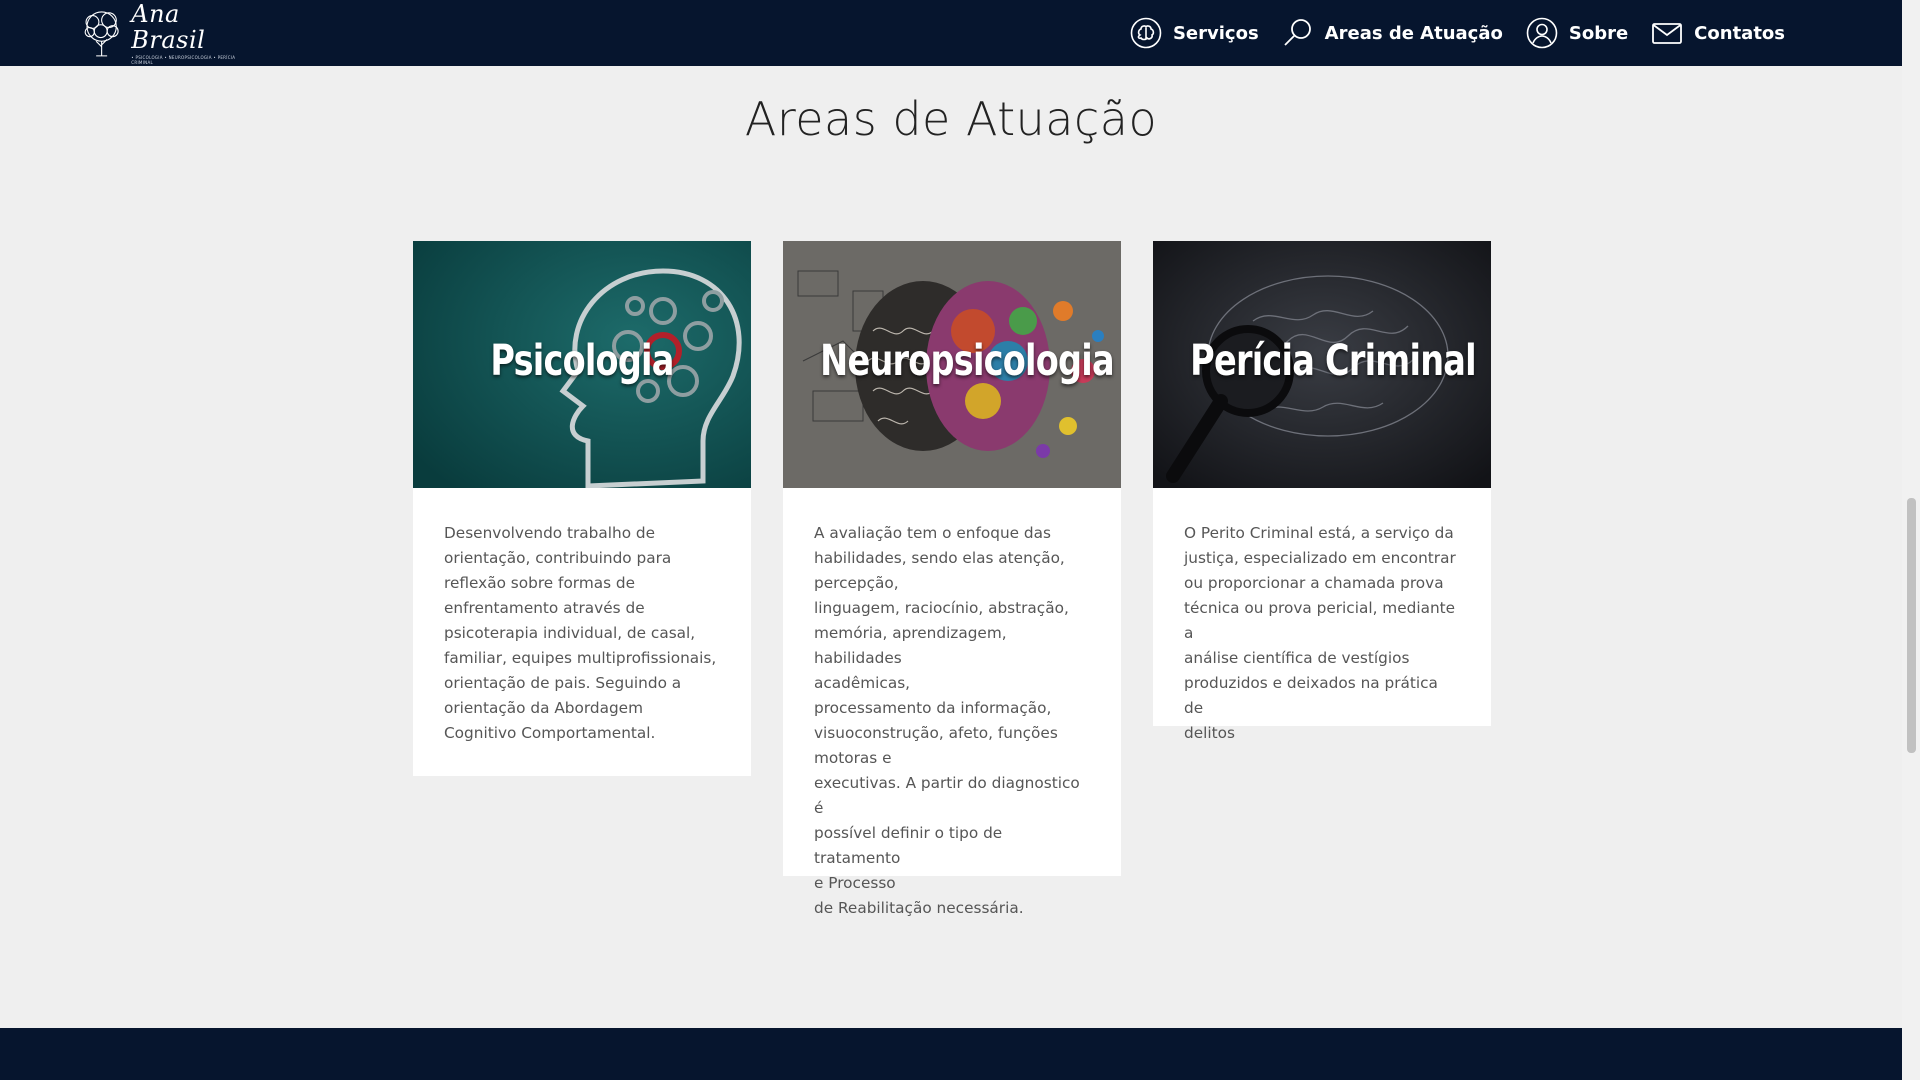 Image resolution: width=1920 pixels, height=1080 pixels. What do you see at coordinates (1298, 33) in the screenshot?
I see `magnifier-icon` at bounding box center [1298, 33].